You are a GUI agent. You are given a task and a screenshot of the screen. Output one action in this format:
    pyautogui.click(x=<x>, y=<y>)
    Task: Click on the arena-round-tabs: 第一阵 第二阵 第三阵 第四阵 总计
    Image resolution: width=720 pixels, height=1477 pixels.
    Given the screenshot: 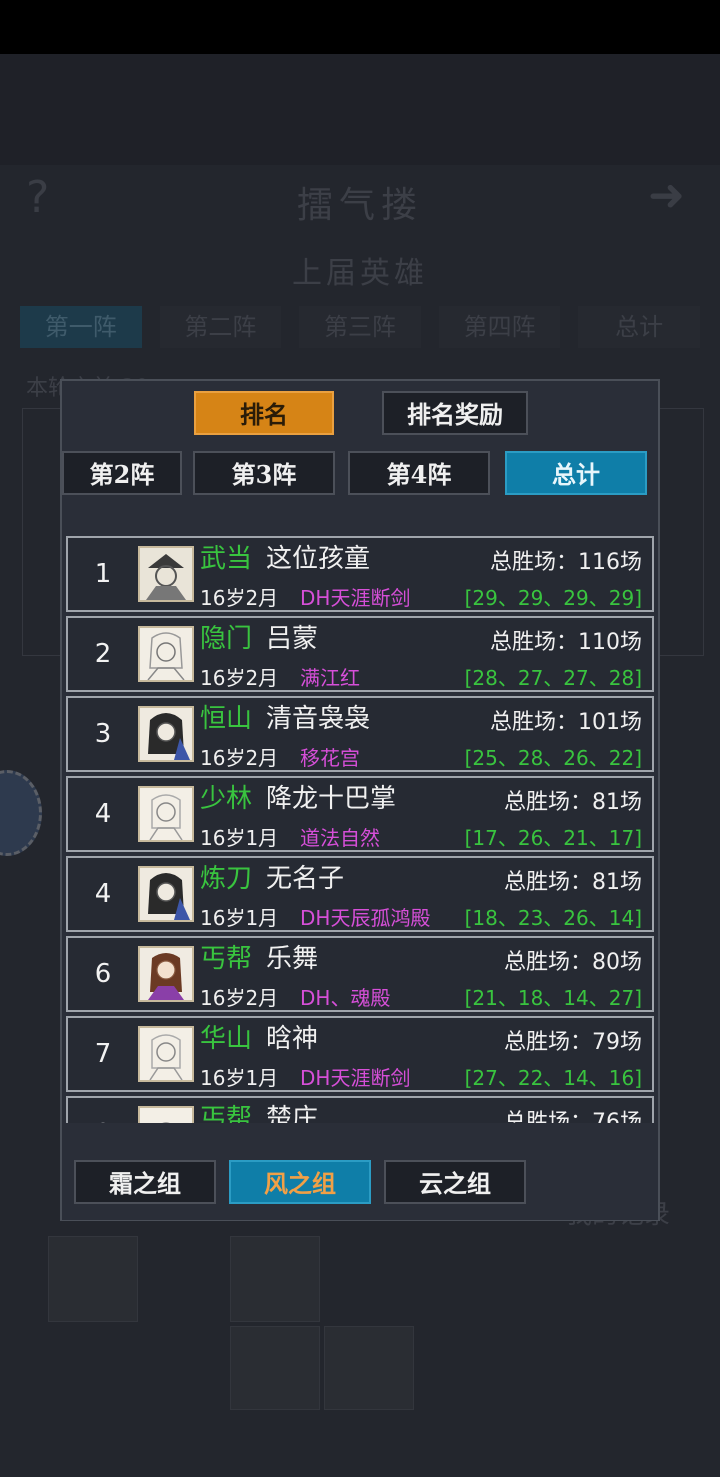 What is the action you would take?
    pyautogui.click(x=360, y=327)
    